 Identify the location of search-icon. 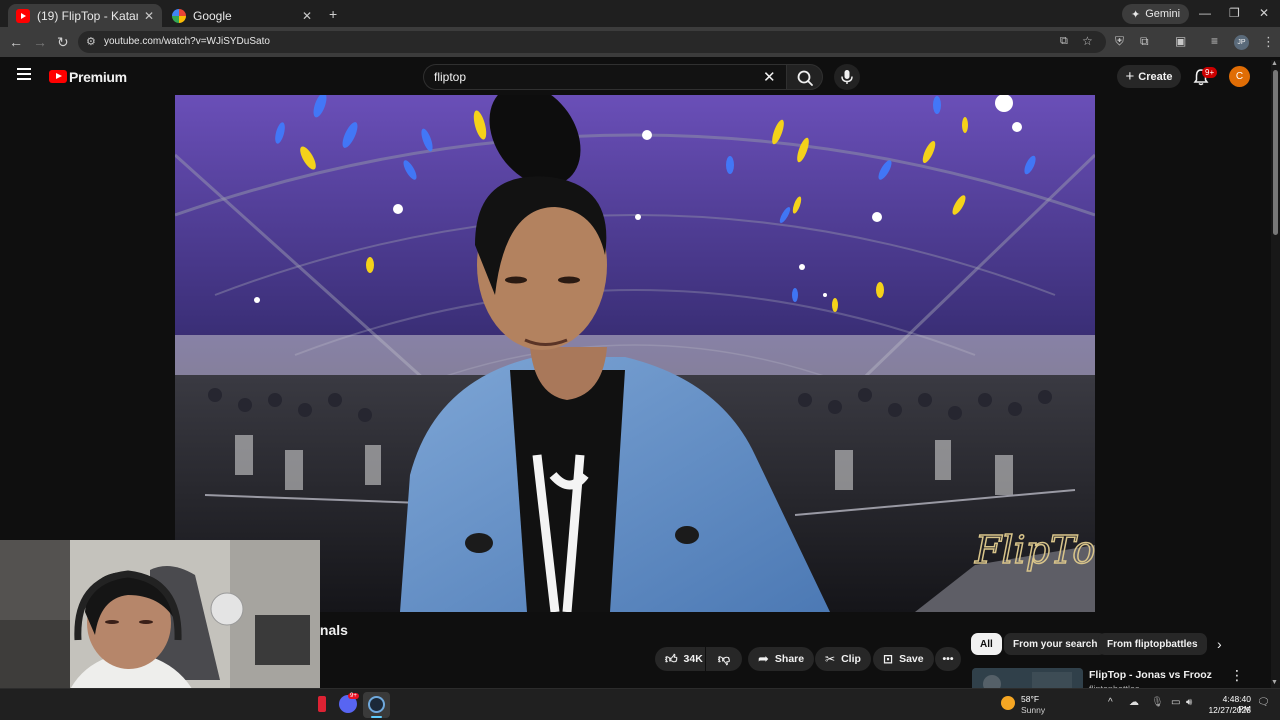
(805, 78).